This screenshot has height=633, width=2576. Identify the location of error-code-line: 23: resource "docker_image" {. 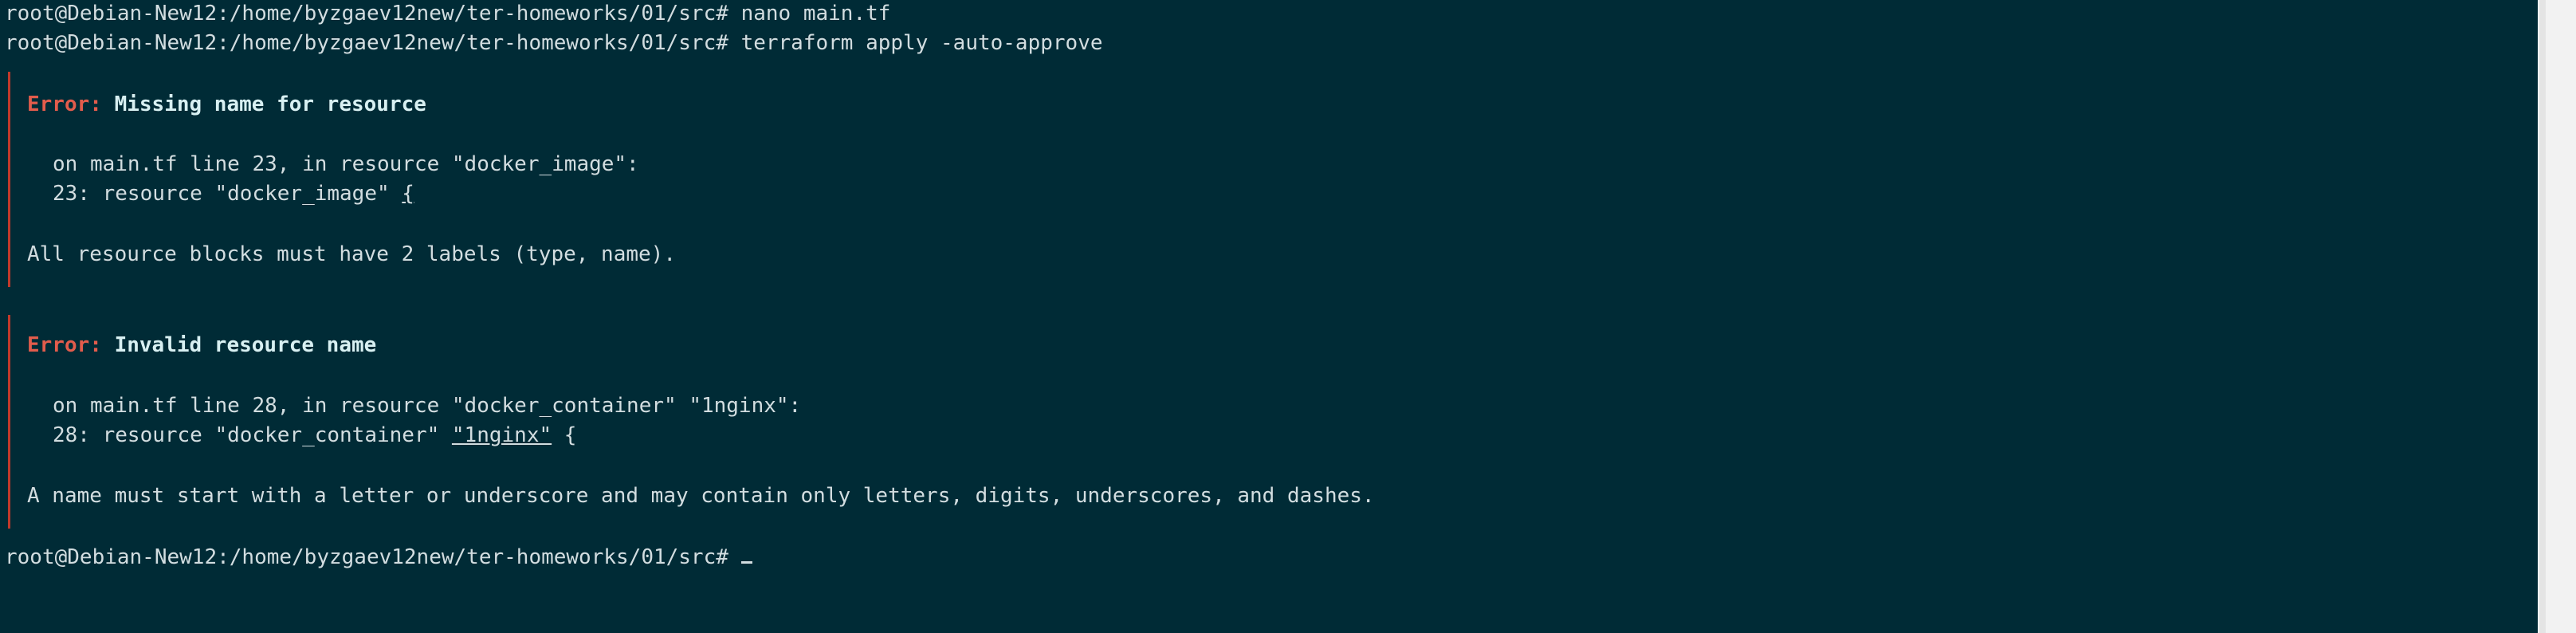
(233, 193).